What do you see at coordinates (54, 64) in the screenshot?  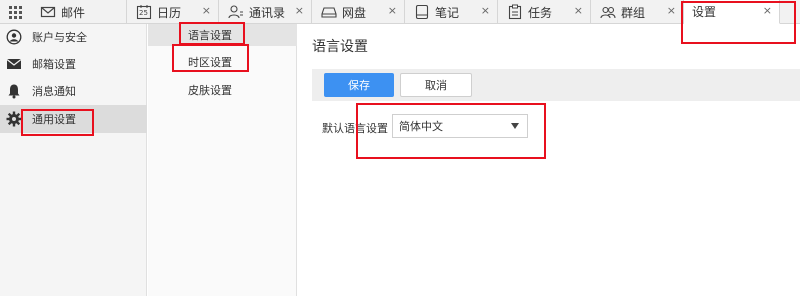 I see `sidebar-item-label: 邮箱设置` at bounding box center [54, 64].